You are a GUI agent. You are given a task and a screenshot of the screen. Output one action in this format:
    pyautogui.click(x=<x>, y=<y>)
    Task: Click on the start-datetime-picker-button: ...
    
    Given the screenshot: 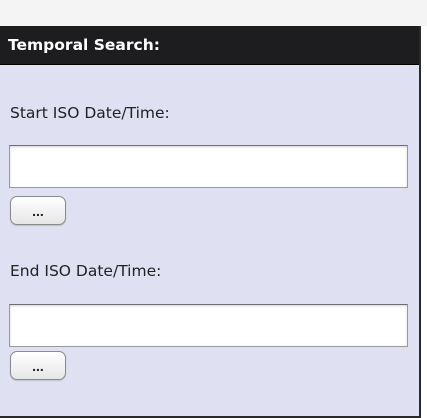 What is the action you would take?
    pyautogui.click(x=38, y=210)
    